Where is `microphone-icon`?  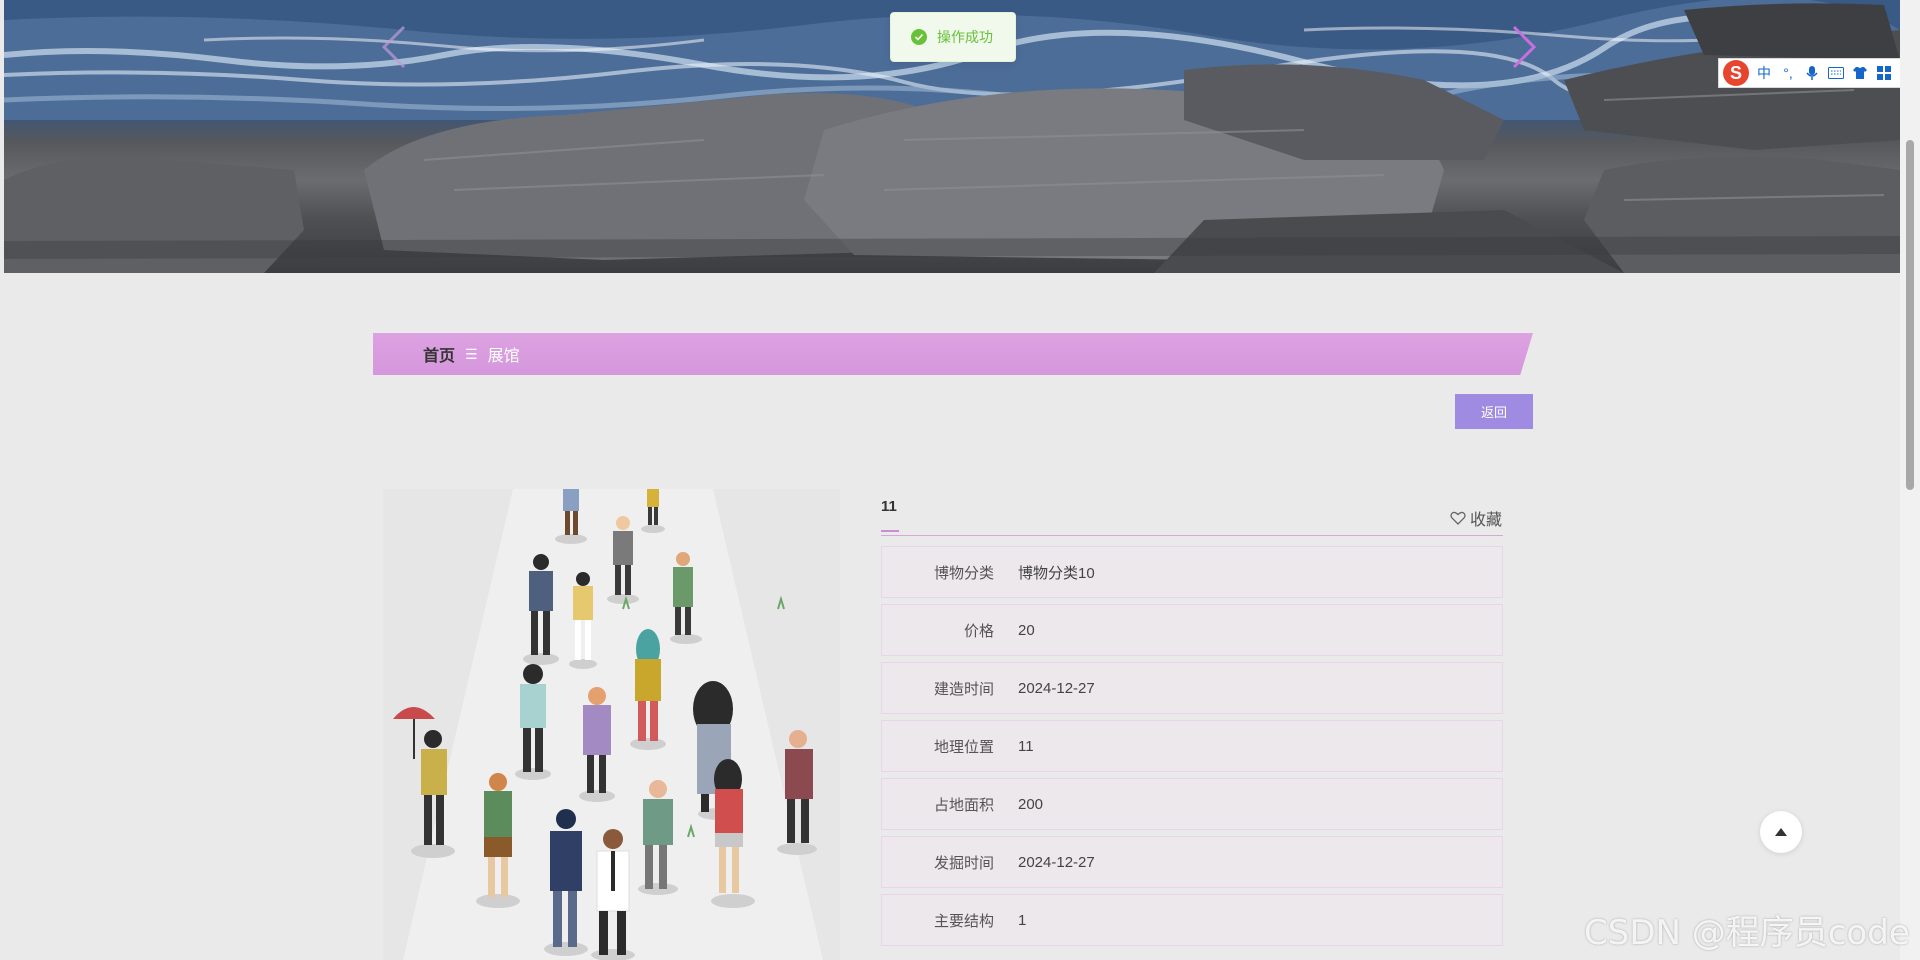
microphone-icon is located at coordinates (1812, 73).